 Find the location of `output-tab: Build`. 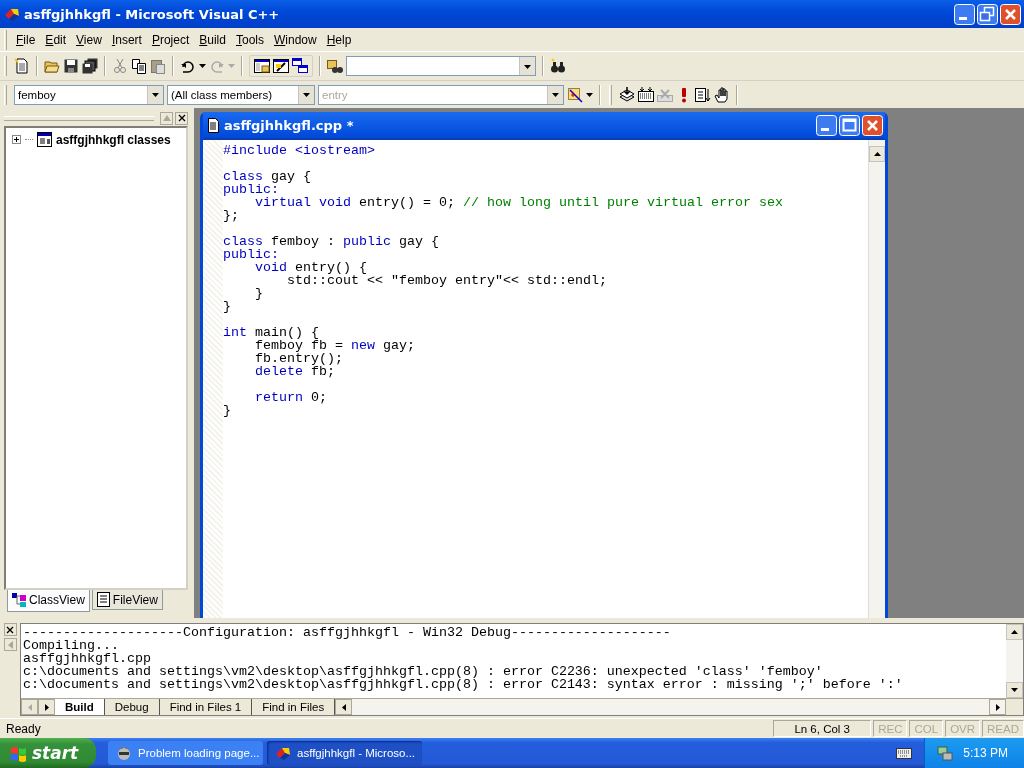

output-tab: Build is located at coordinates (80, 707).